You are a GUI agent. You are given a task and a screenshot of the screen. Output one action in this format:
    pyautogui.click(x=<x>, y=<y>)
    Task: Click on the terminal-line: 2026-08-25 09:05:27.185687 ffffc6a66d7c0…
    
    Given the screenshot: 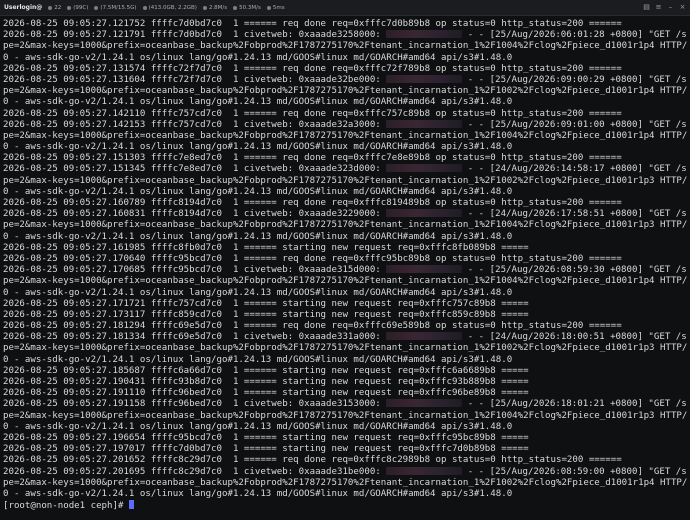 What is the action you would take?
    pyautogui.click(x=345, y=371)
    